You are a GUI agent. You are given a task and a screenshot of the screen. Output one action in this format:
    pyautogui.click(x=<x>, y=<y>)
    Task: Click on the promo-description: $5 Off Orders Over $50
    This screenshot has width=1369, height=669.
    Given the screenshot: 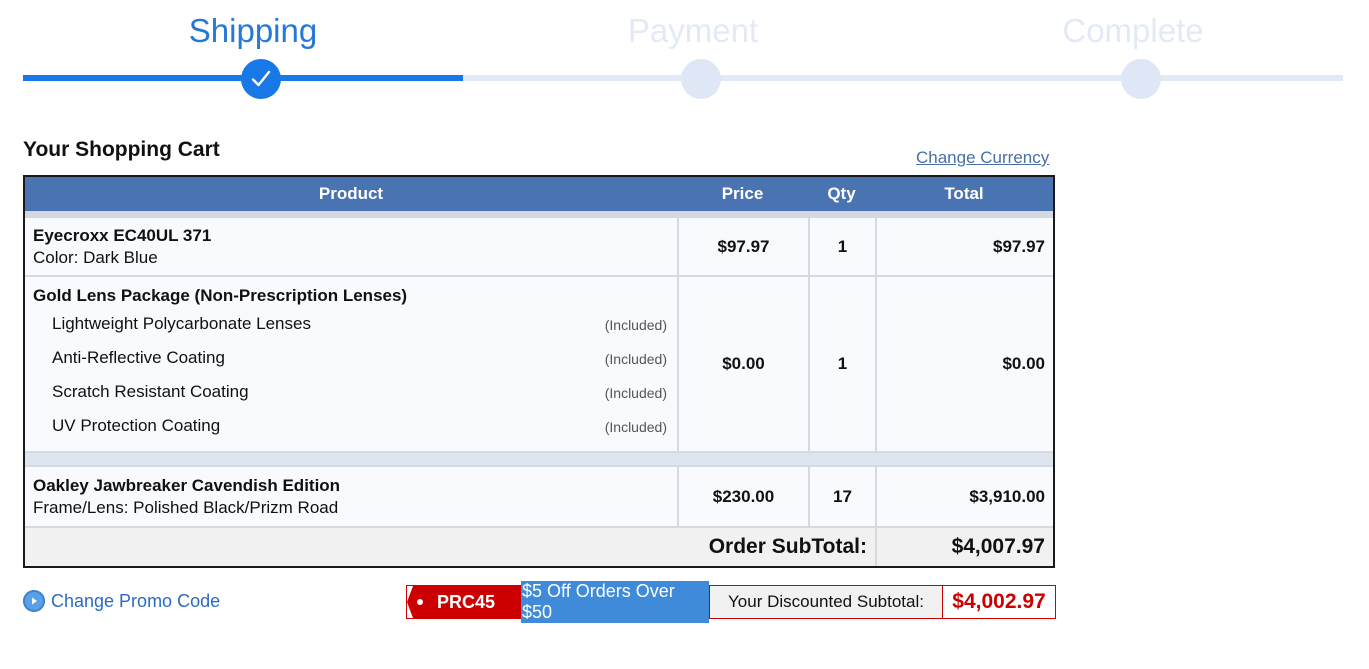 What is the action you would take?
    pyautogui.click(x=615, y=602)
    